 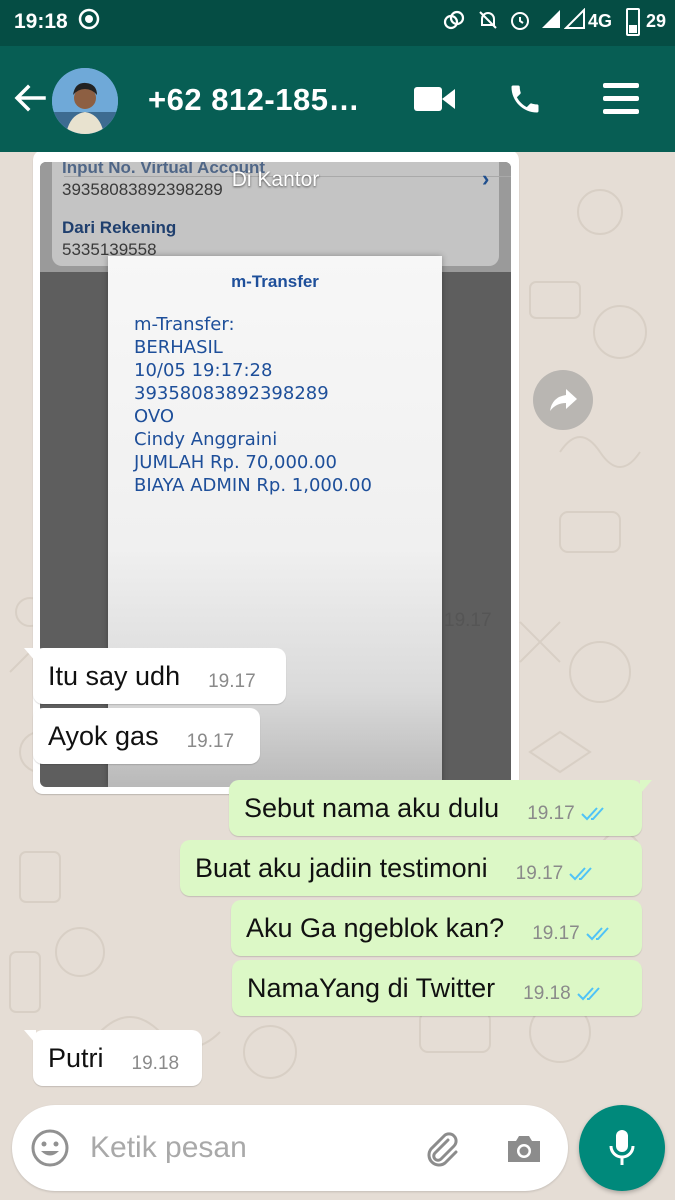 I want to click on phone-icon, so click(x=525, y=99).